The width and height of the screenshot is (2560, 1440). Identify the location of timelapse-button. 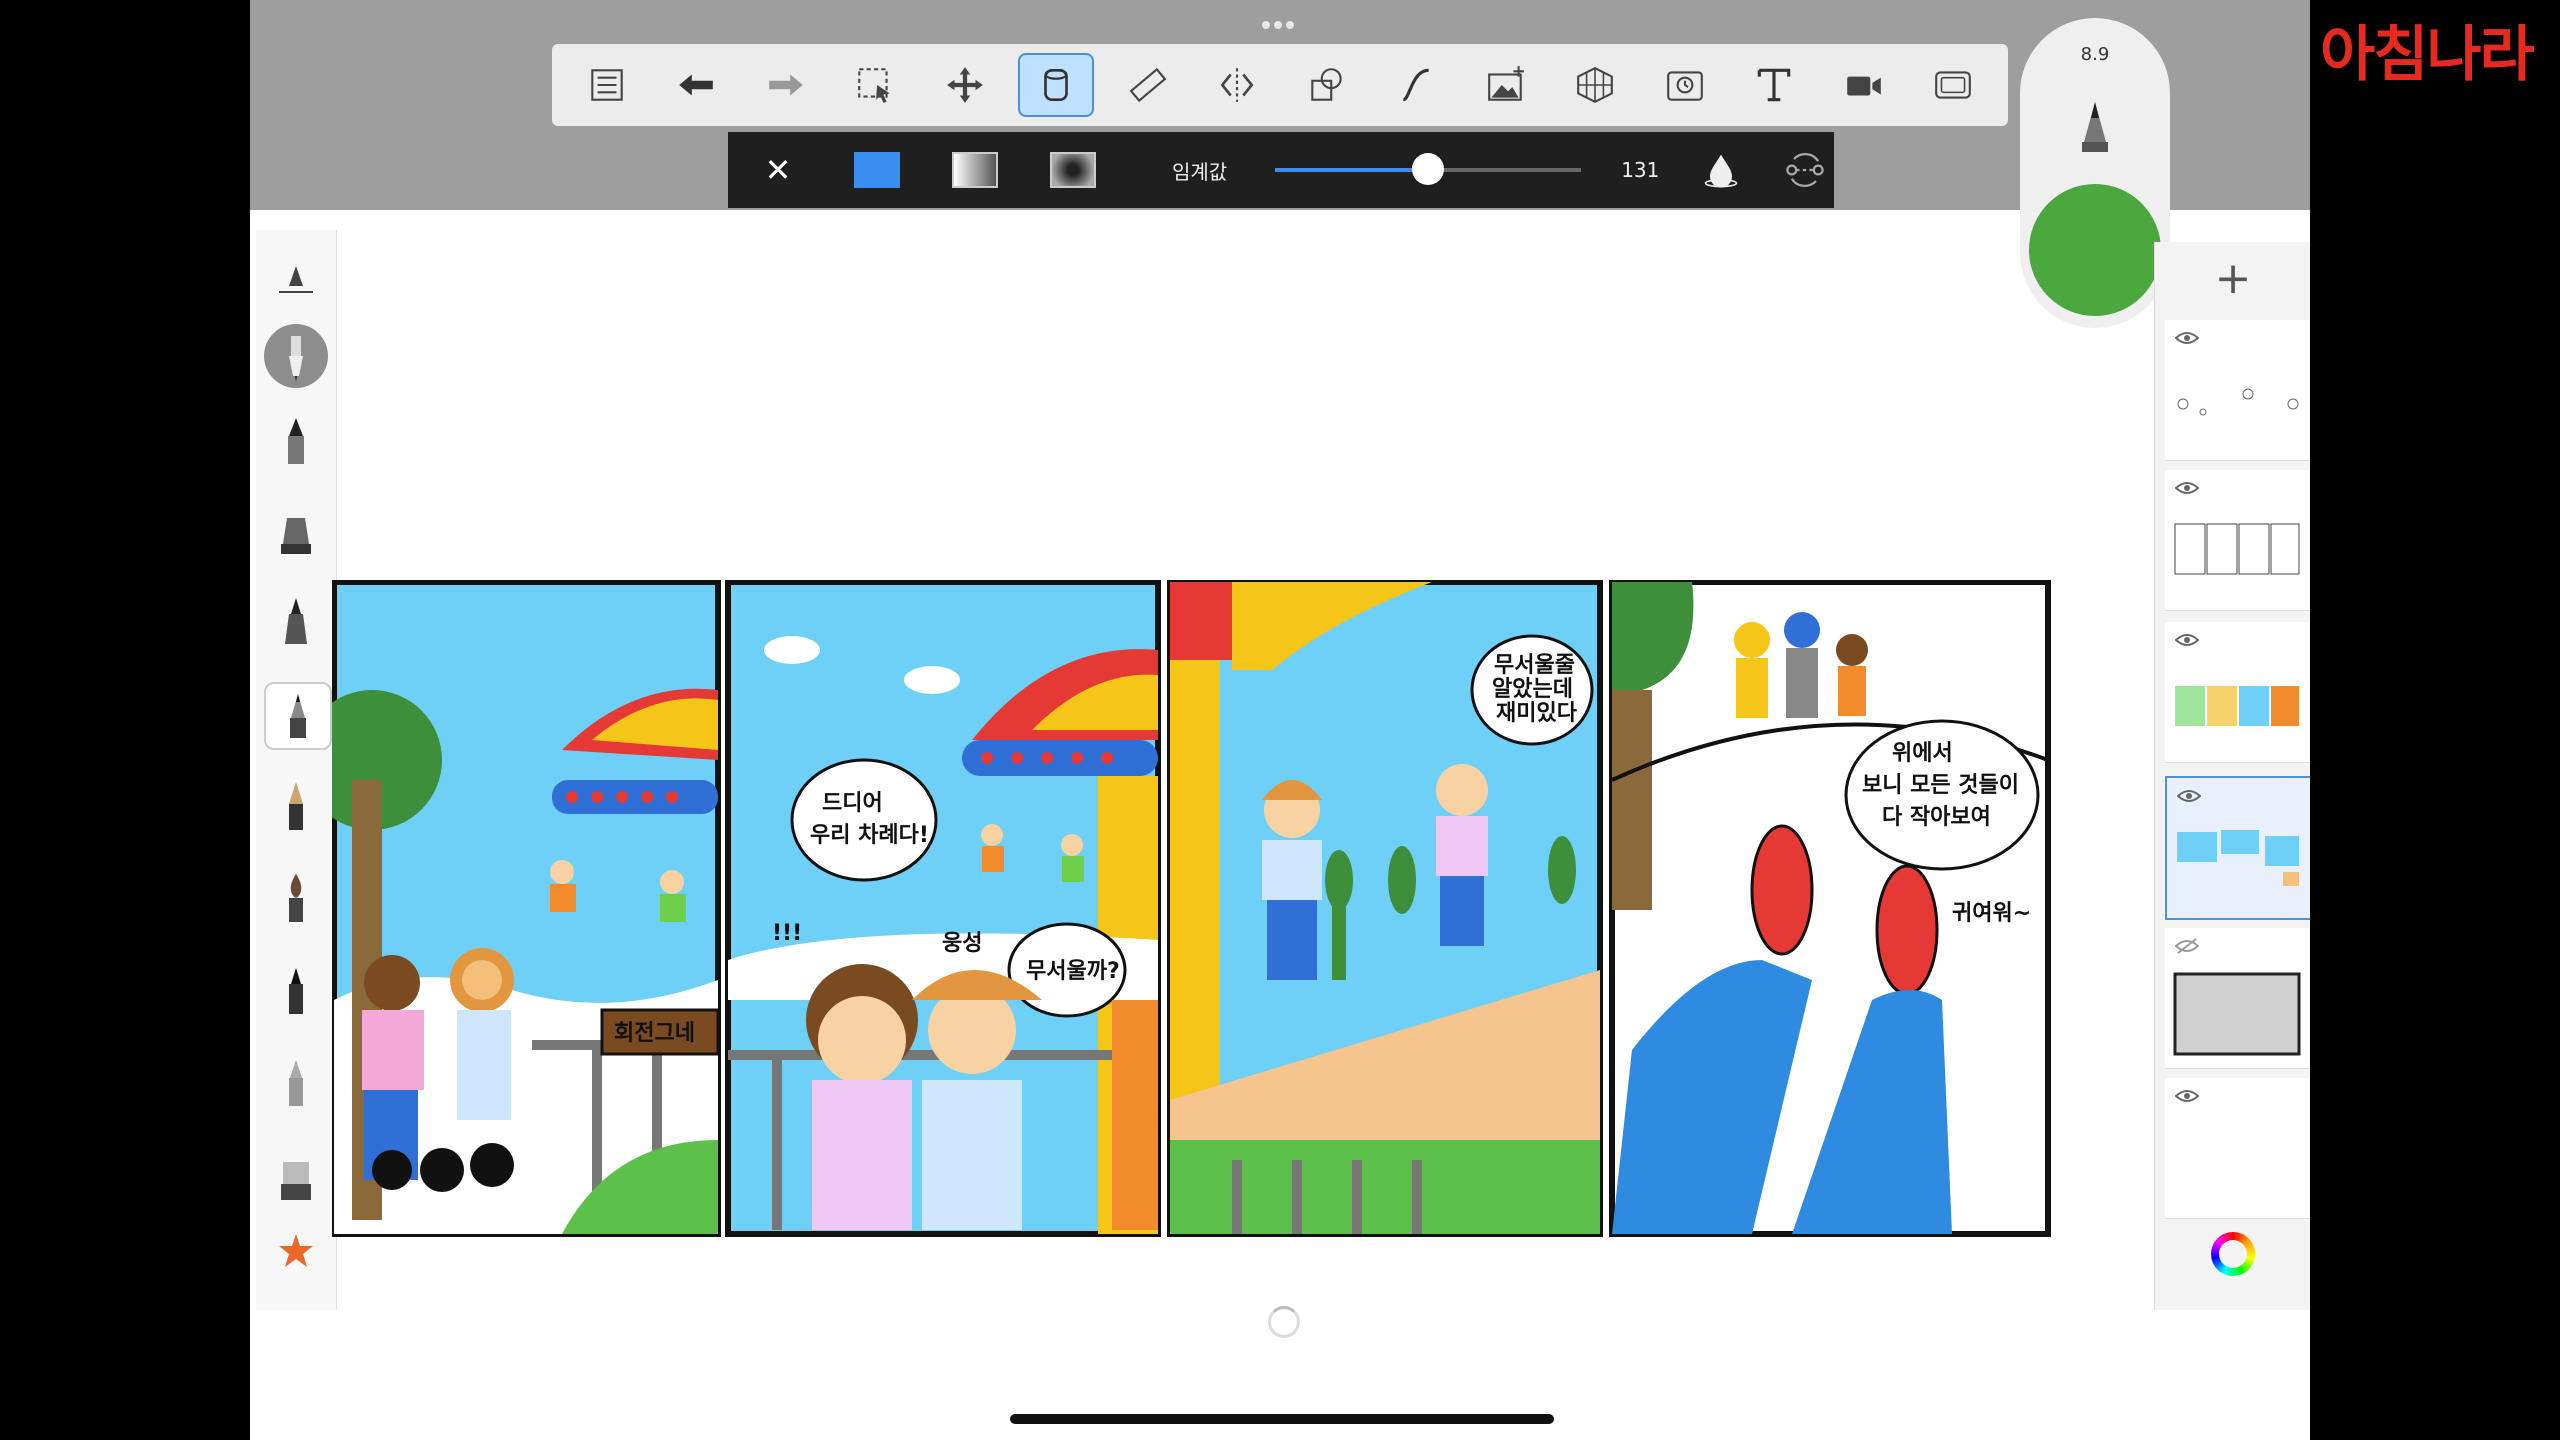
(1685, 85).